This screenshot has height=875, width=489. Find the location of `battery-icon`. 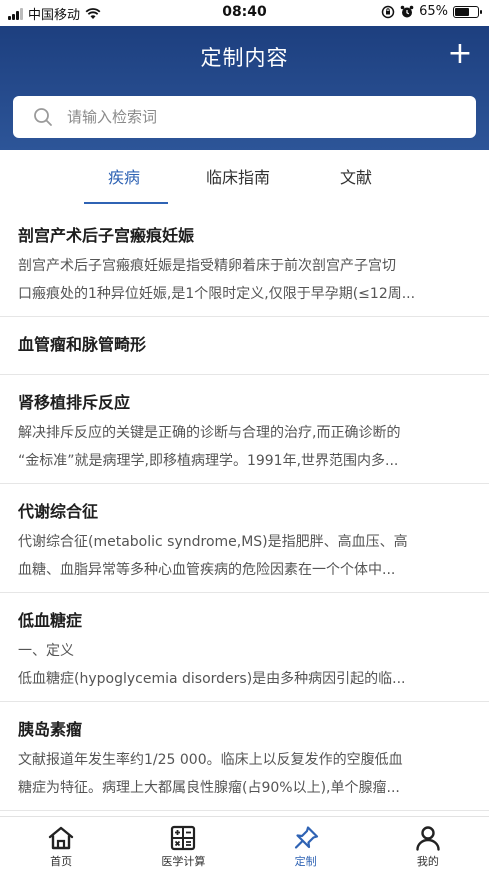

battery-icon is located at coordinates (467, 11).